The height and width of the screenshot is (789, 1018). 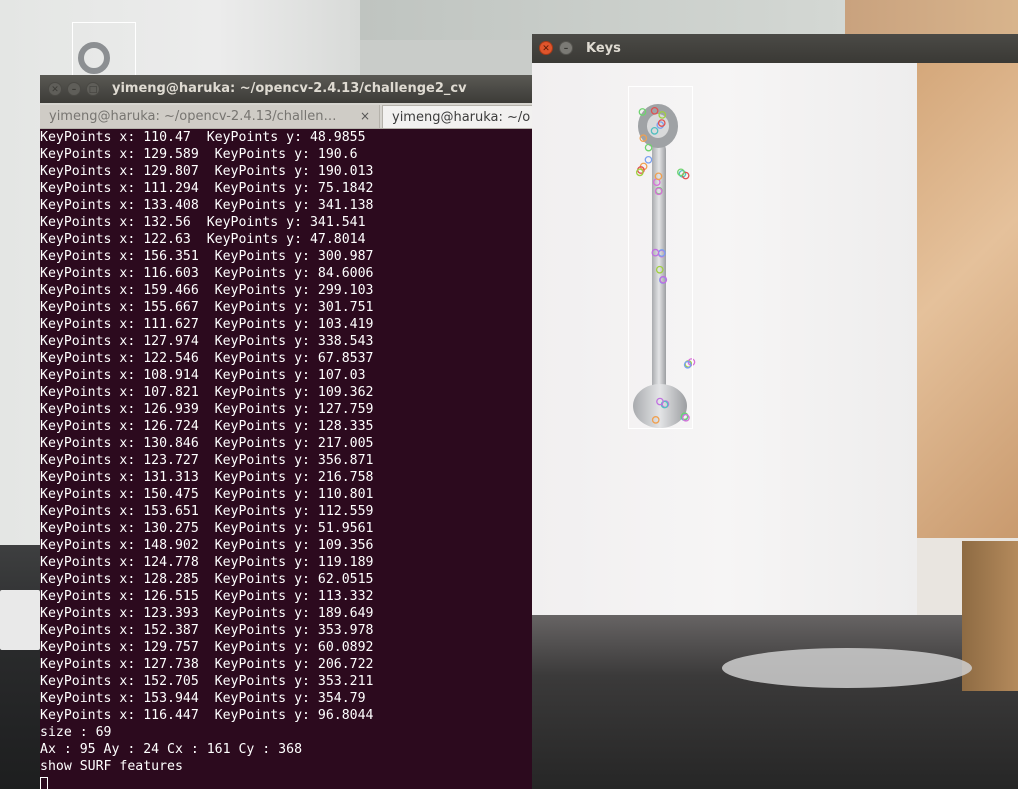 I want to click on terminal-line: KeyPoints x: 132.56 KeyPoints y: 341.541, so click(x=203, y=222).